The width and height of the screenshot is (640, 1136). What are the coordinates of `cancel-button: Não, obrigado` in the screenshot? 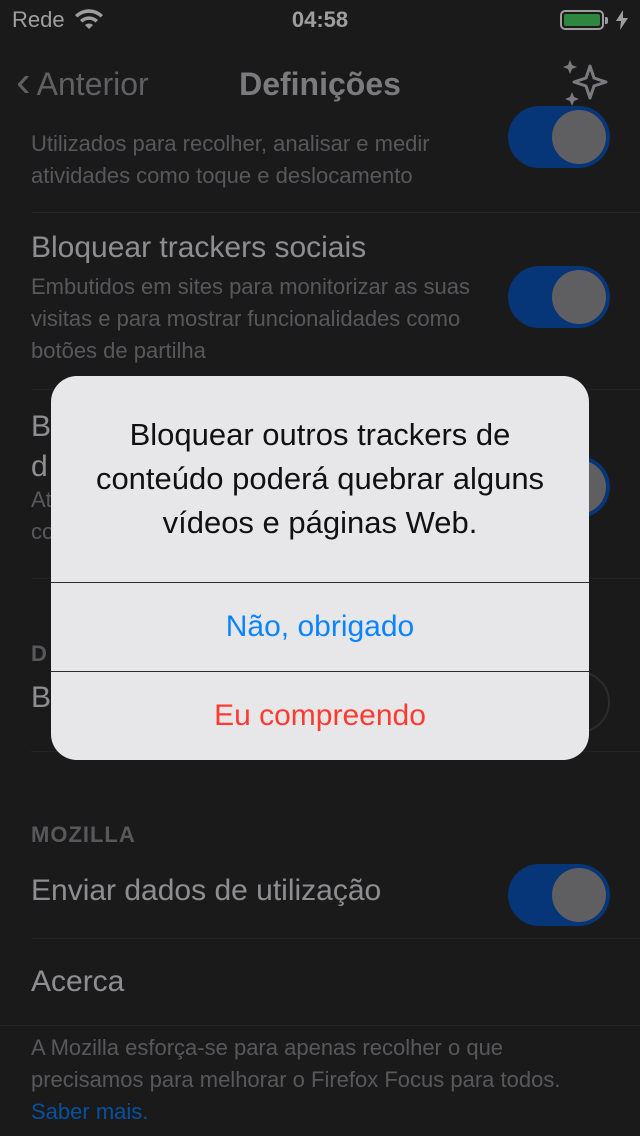 It's located at (320, 627).